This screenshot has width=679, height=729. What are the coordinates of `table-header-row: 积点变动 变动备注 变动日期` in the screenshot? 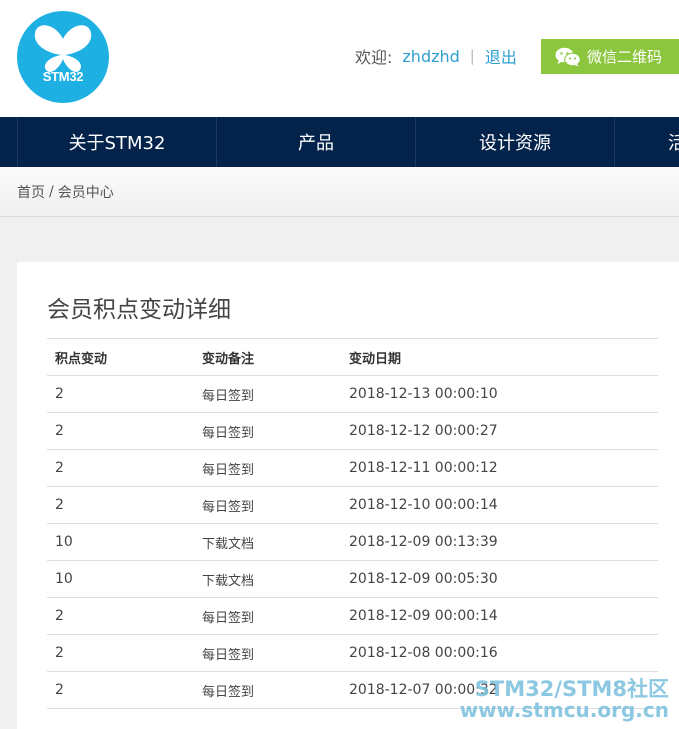 It's located at (352, 357).